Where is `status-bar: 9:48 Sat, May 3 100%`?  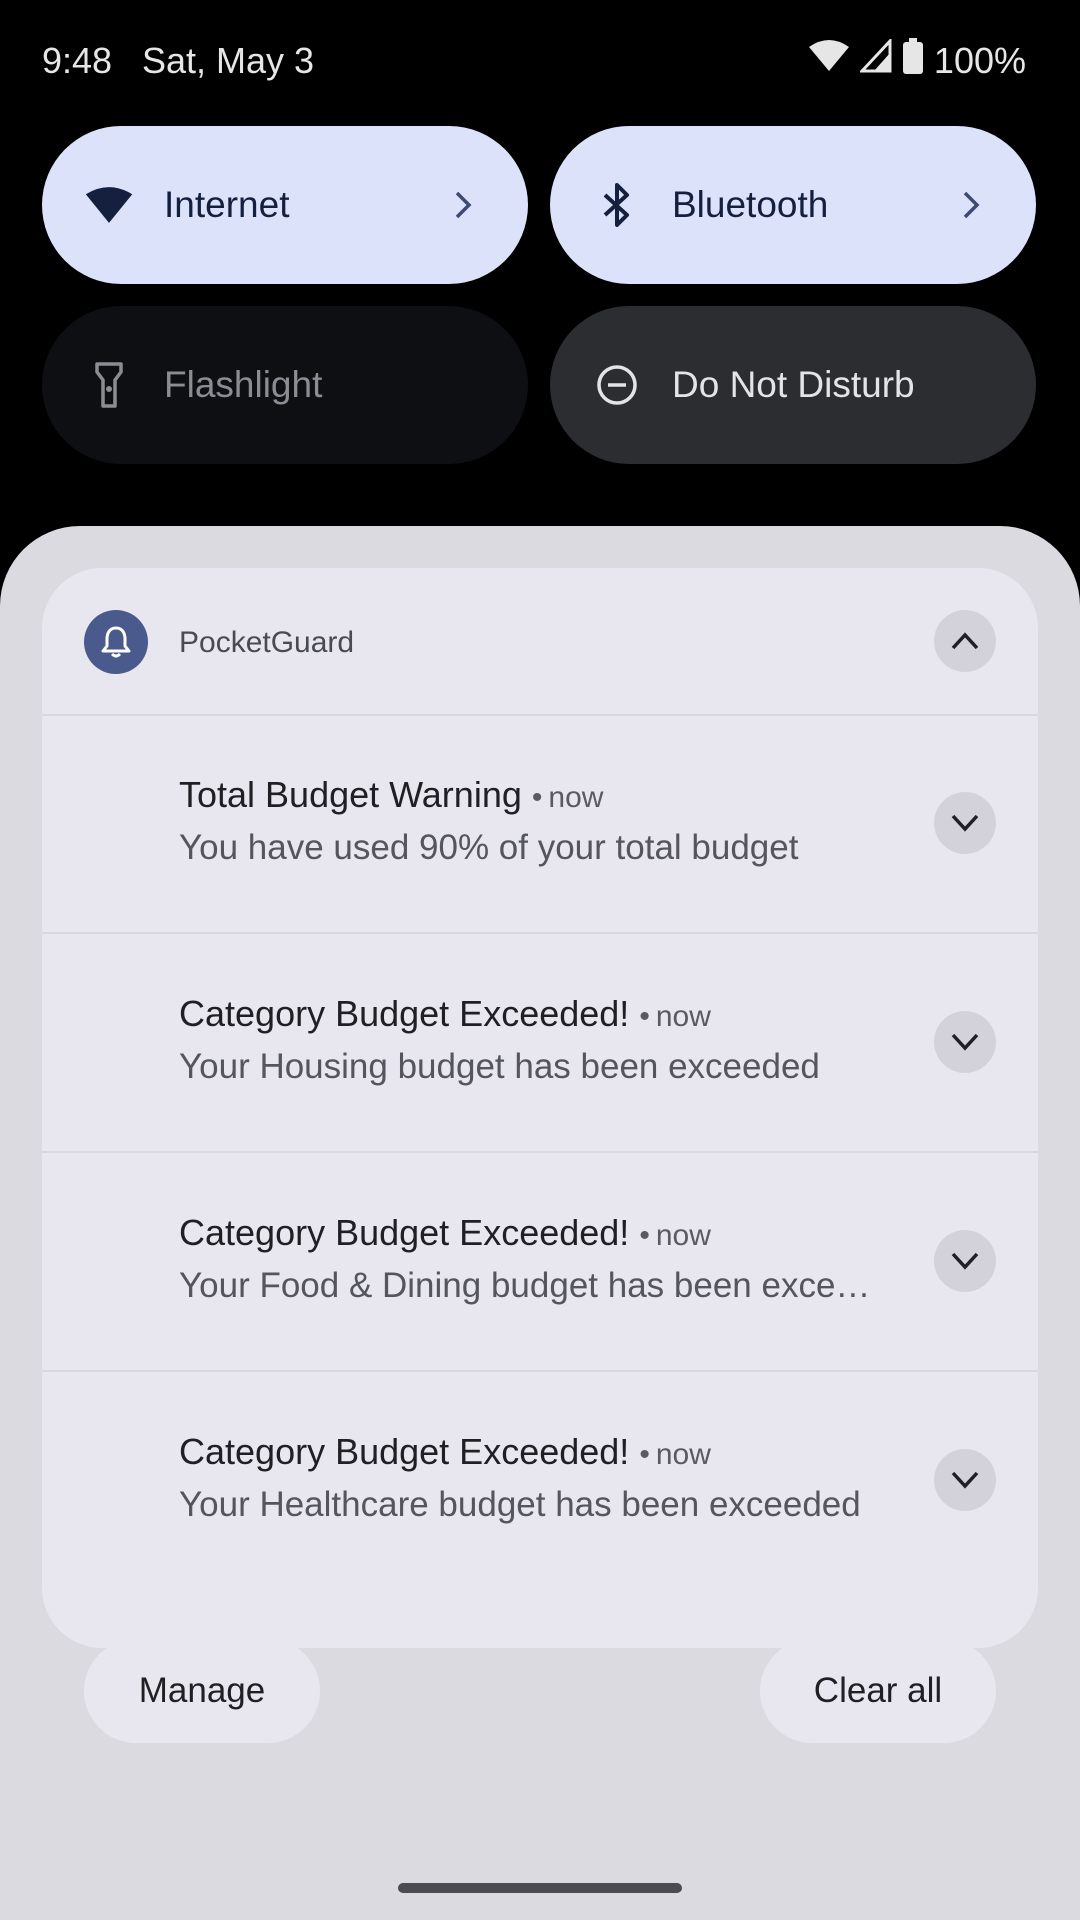
status-bar: 9:48 Sat, May 3 100% is located at coordinates (540, 62).